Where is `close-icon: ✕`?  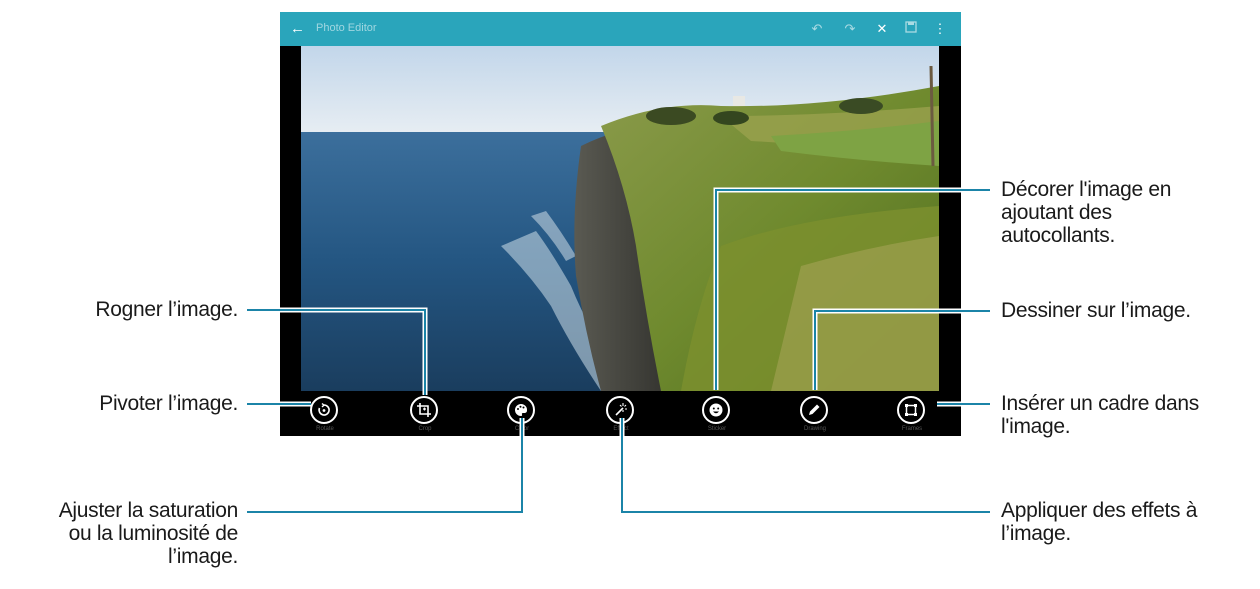 close-icon: ✕ is located at coordinates (882, 29).